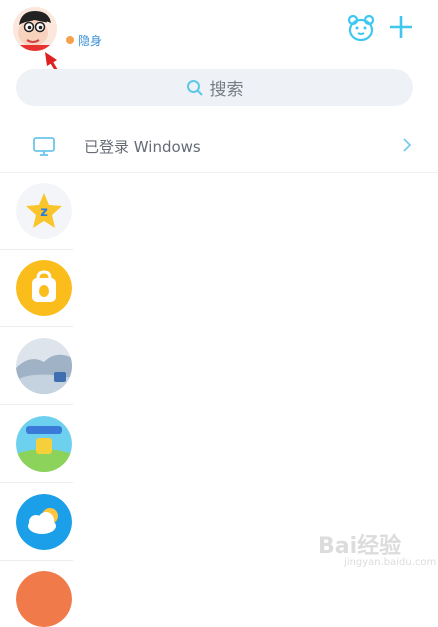  I want to click on app-partial, so click(44, 599).